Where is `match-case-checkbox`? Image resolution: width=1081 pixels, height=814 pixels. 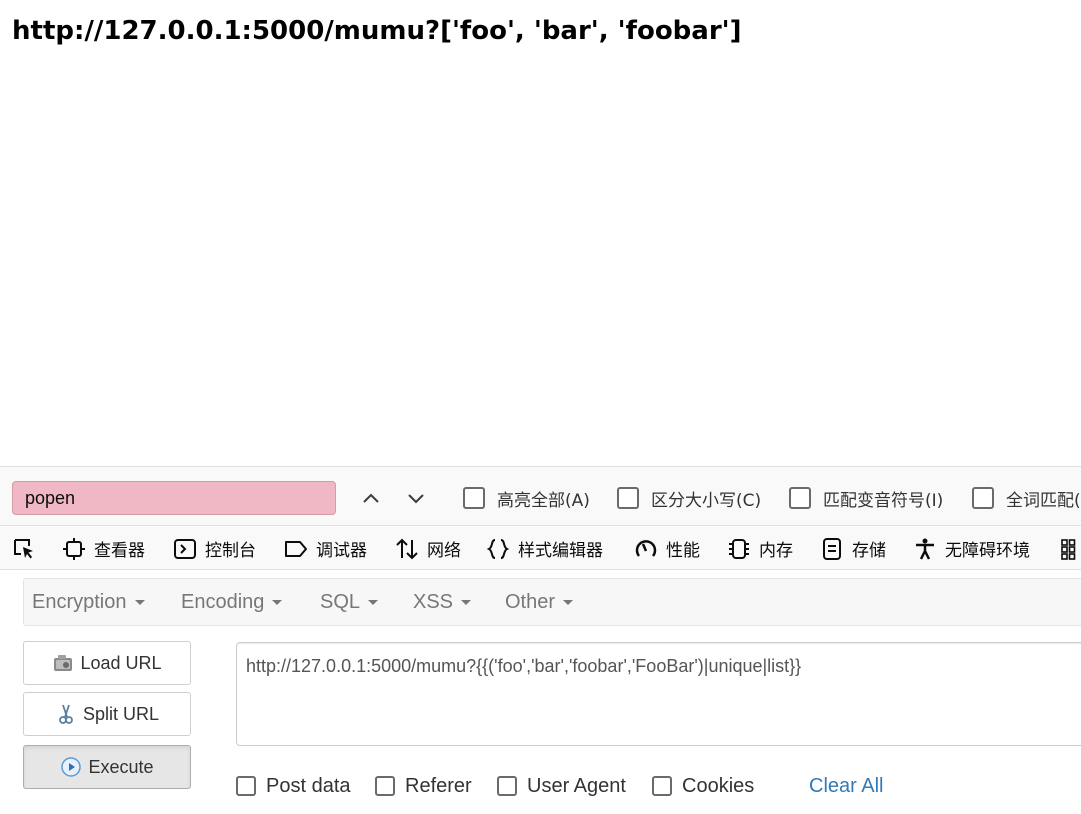
match-case-checkbox is located at coordinates (628, 498).